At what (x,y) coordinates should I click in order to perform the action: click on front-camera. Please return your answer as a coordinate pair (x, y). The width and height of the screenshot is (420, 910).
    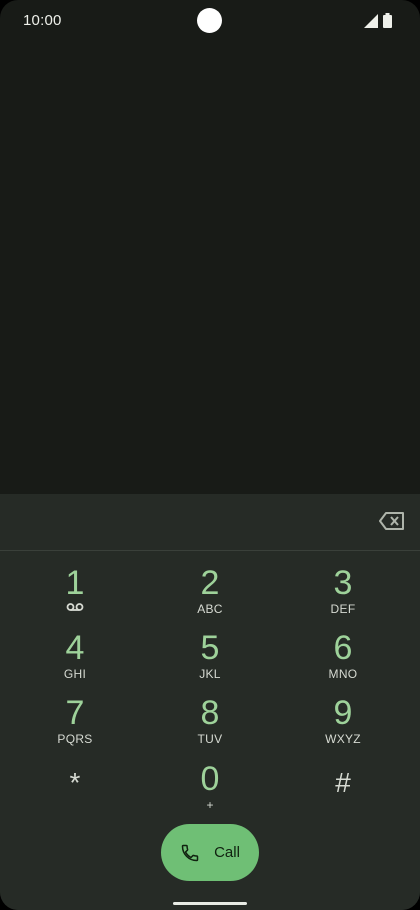
    Looking at the image, I should click on (209, 20).